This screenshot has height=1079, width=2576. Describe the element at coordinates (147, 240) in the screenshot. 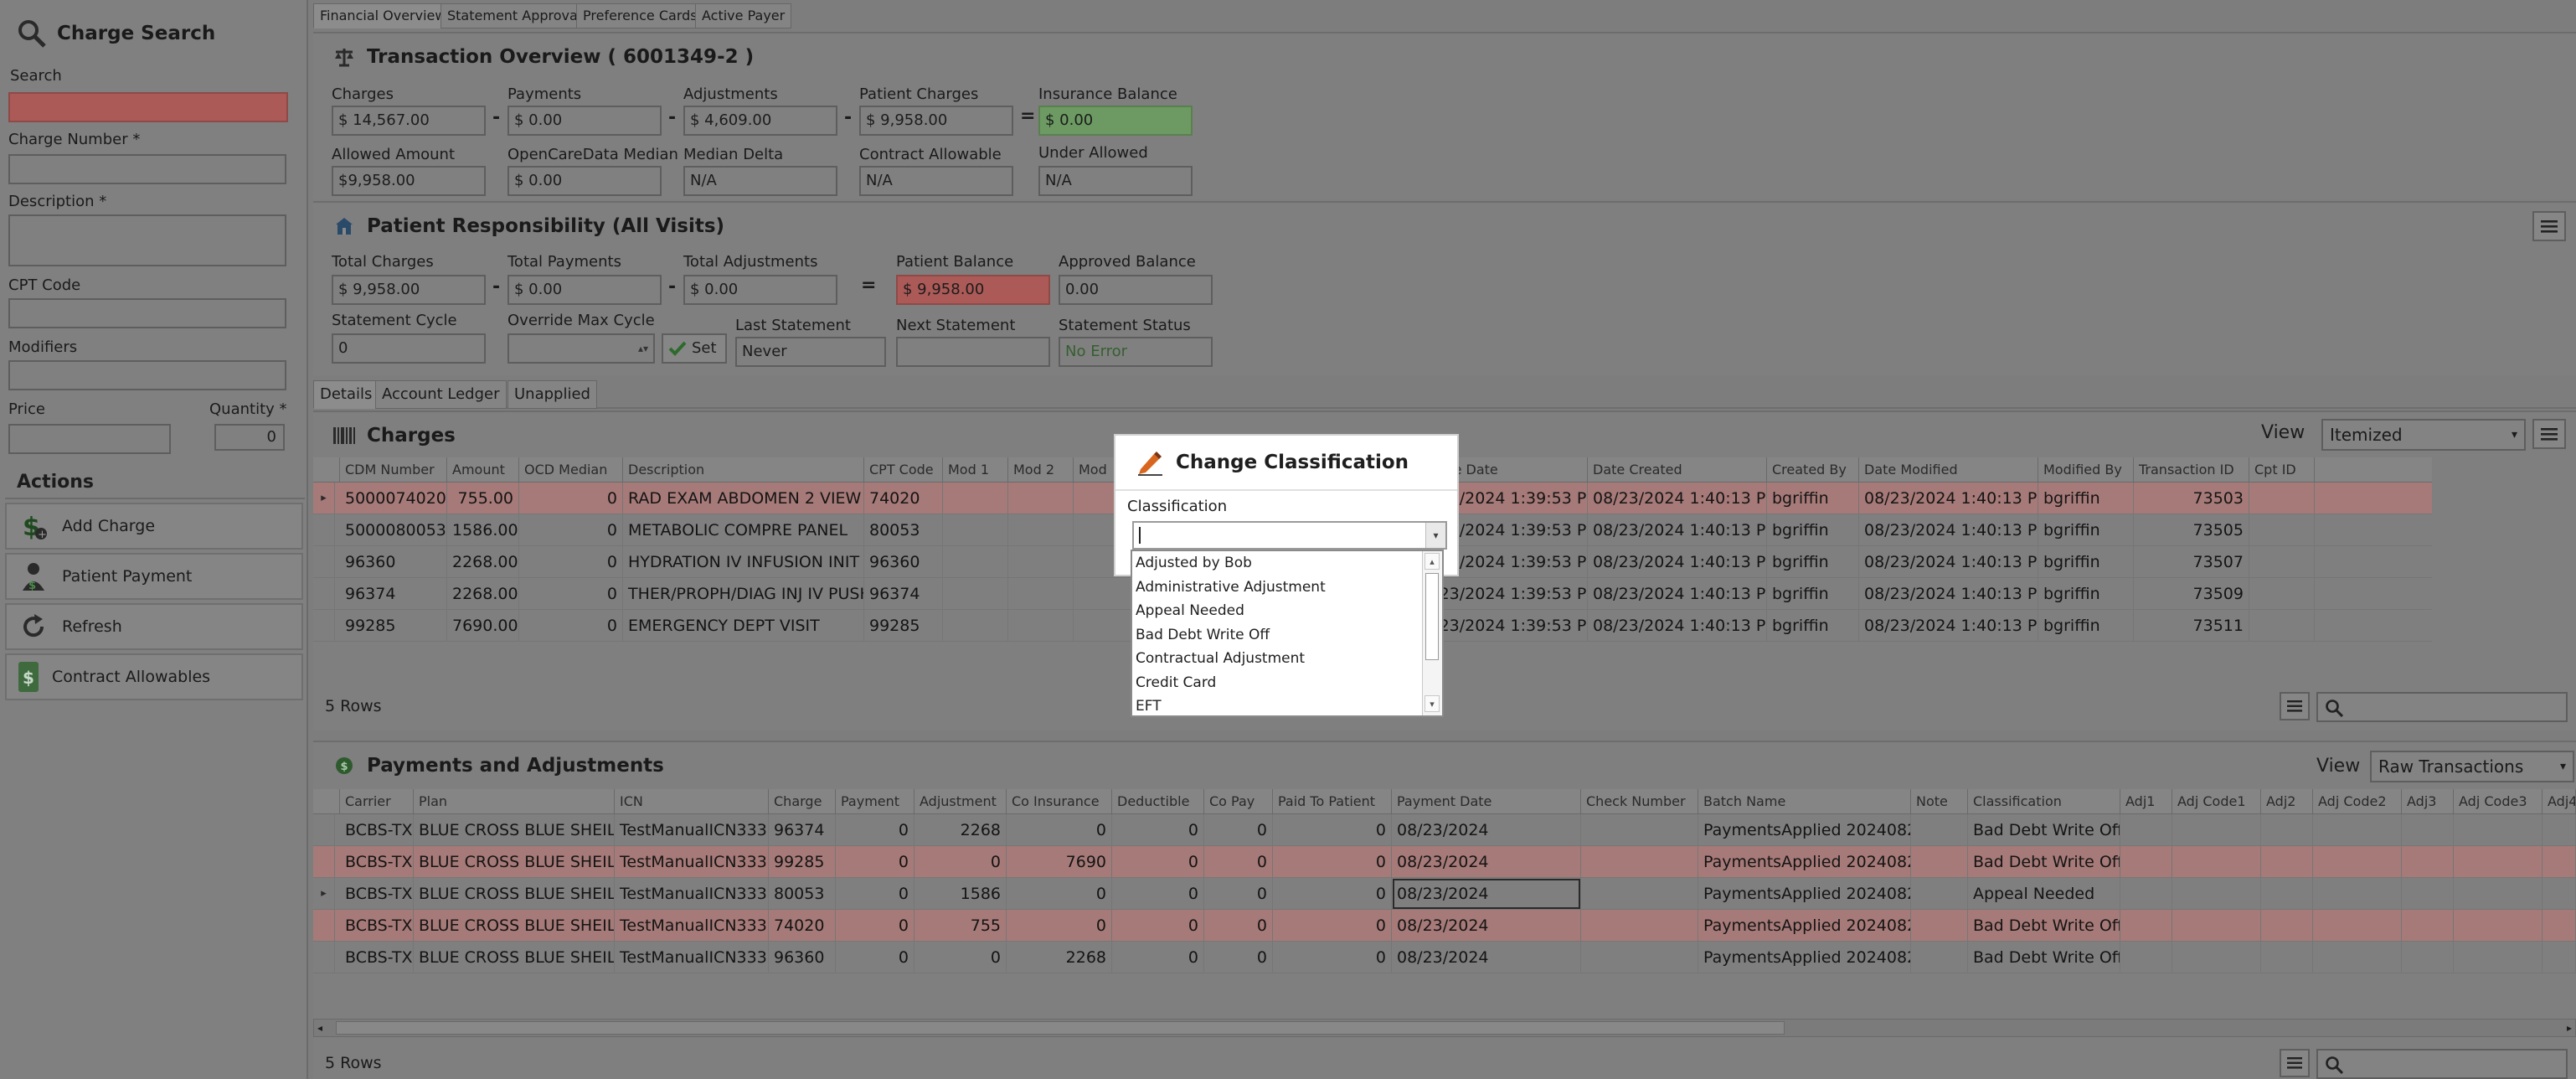

I see `description-input` at that location.